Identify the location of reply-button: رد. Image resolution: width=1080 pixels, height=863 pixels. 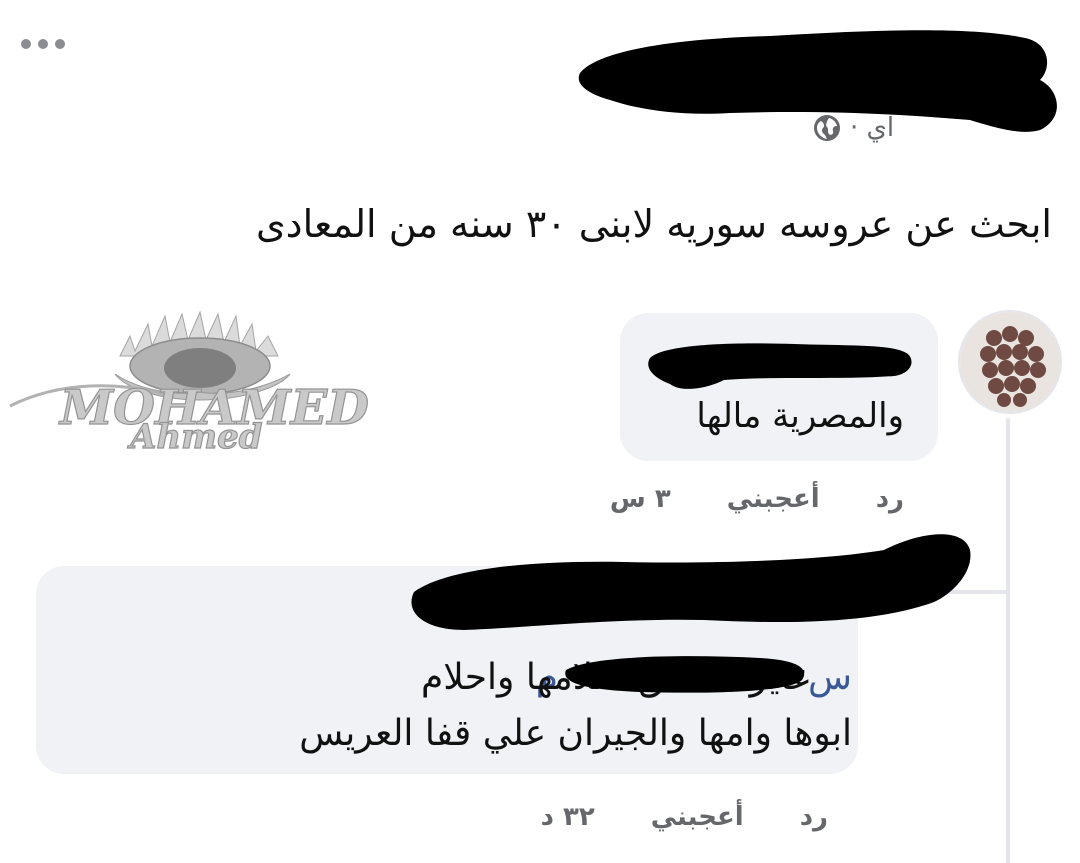
(890, 499).